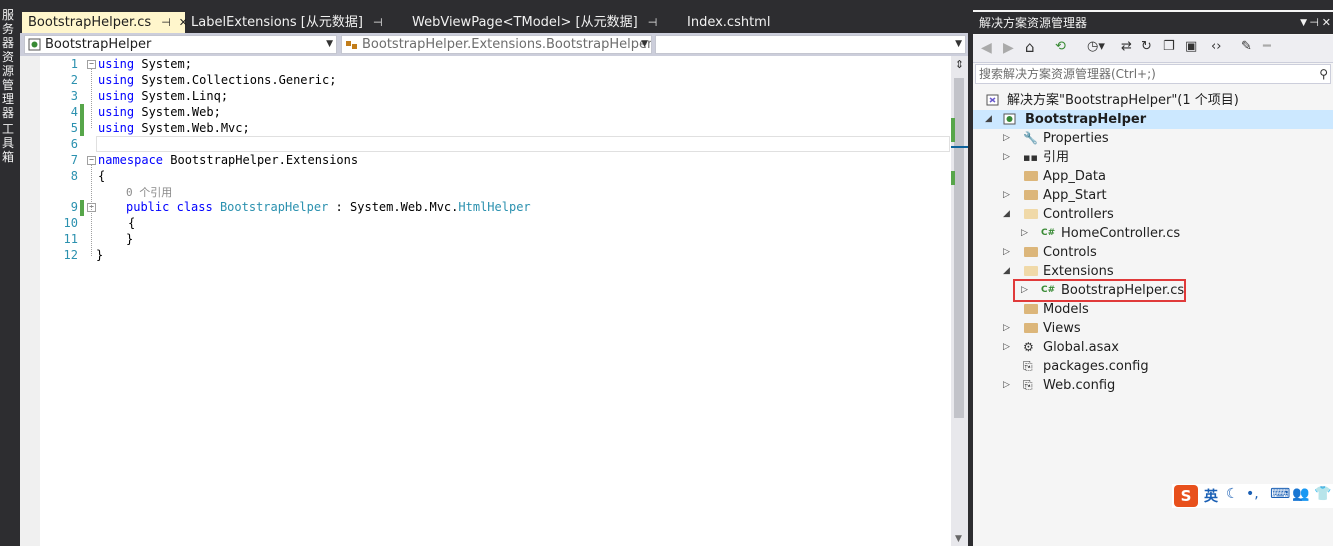 The width and height of the screenshot is (1333, 546). I want to click on tree-item-properties: ▷ 🔧 Properties, so click(1056, 138).